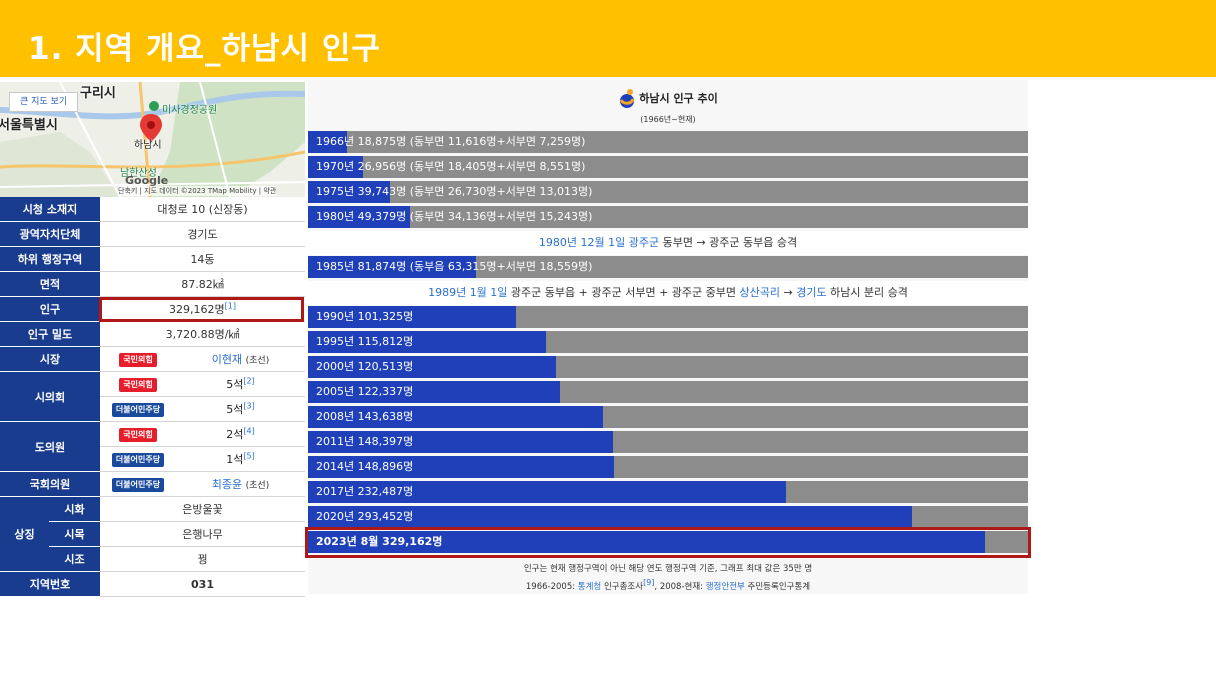 Image resolution: width=1216 pixels, height=684 pixels. Describe the element at coordinates (760, 292) in the screenshot. I see `event-1989-place-link: 상산곡리` at that location.